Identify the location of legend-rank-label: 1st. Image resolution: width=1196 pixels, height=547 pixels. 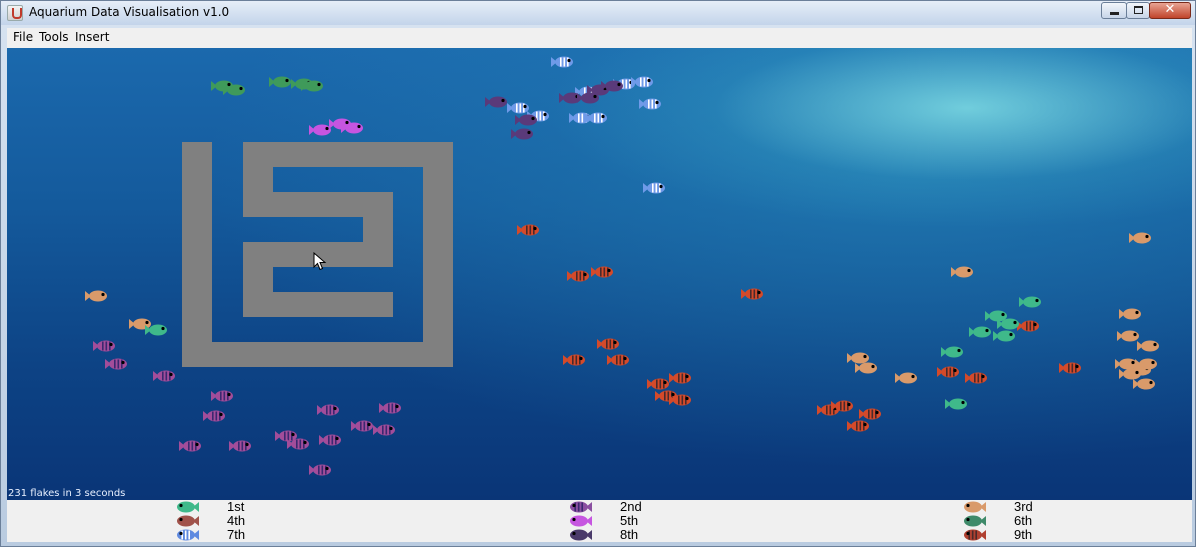
(236, 506).